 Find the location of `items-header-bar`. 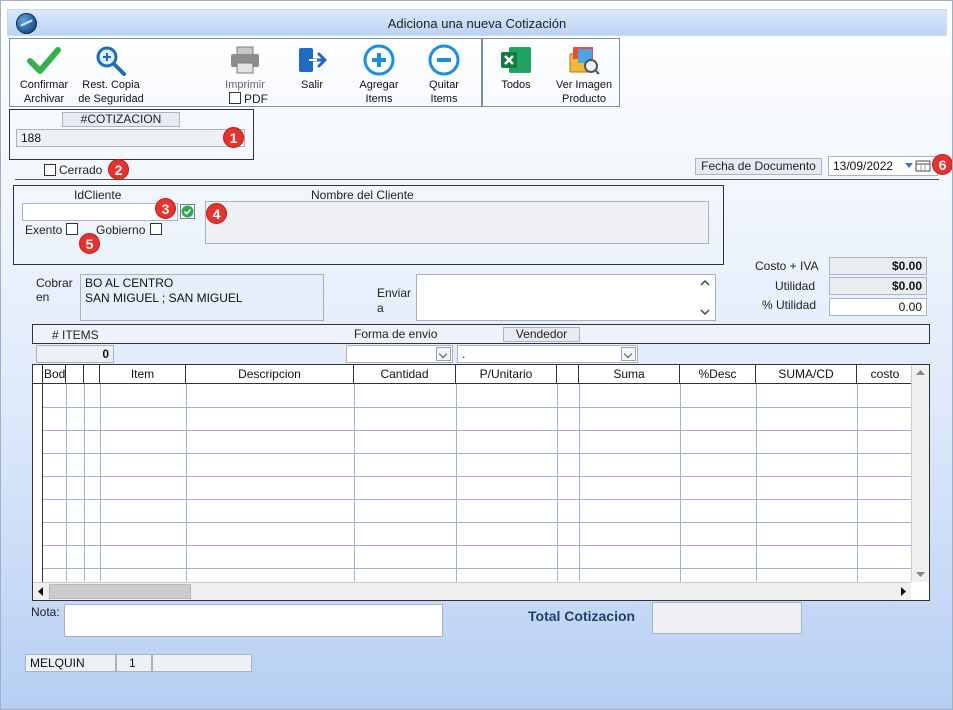

items-header-bar is located at coordinates (481, 334).